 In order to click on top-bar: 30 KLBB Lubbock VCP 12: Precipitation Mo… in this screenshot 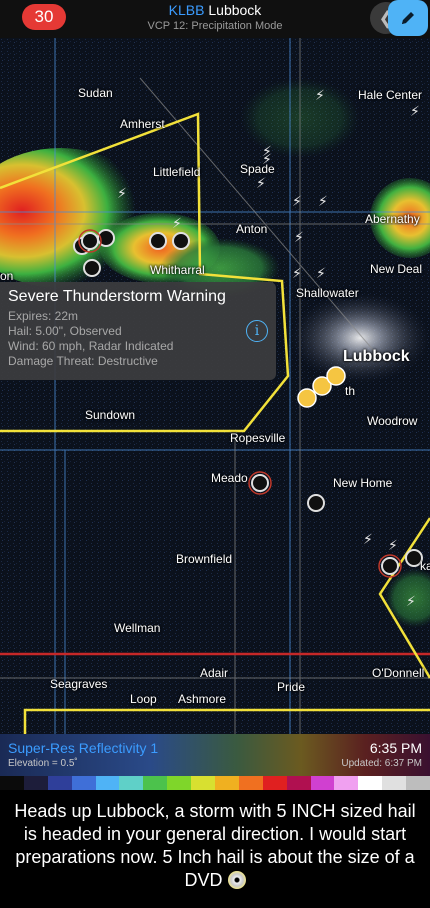, I will do `click(215, 19)`.